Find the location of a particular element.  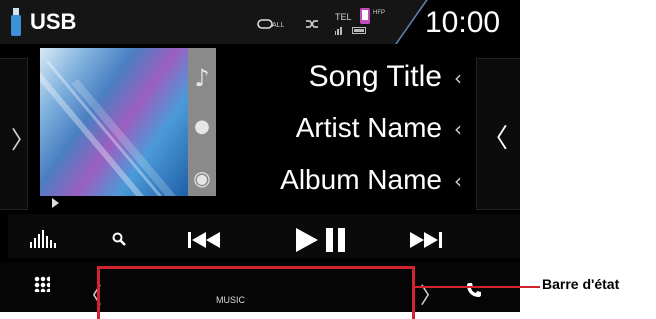

music-note-icon: ♪ is located at coordinates (202, 78).